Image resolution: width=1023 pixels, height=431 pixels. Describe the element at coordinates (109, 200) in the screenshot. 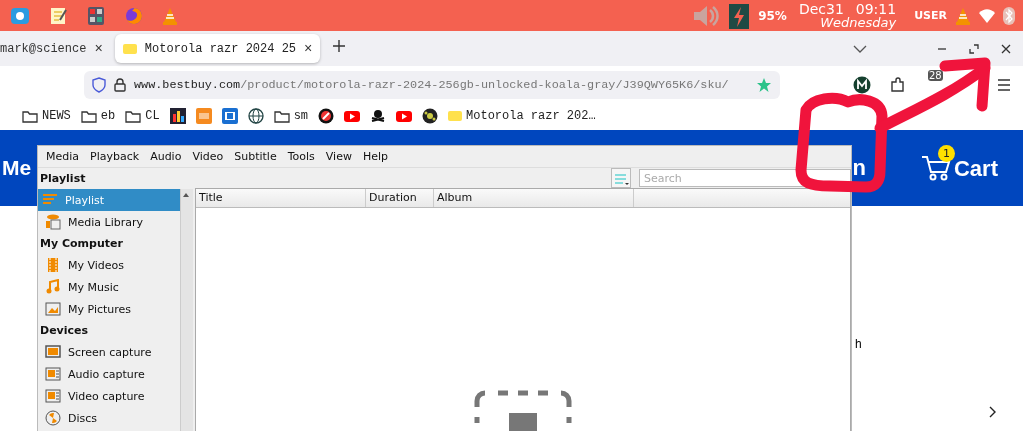

I see `sidebar-item: Playlist` at that location.